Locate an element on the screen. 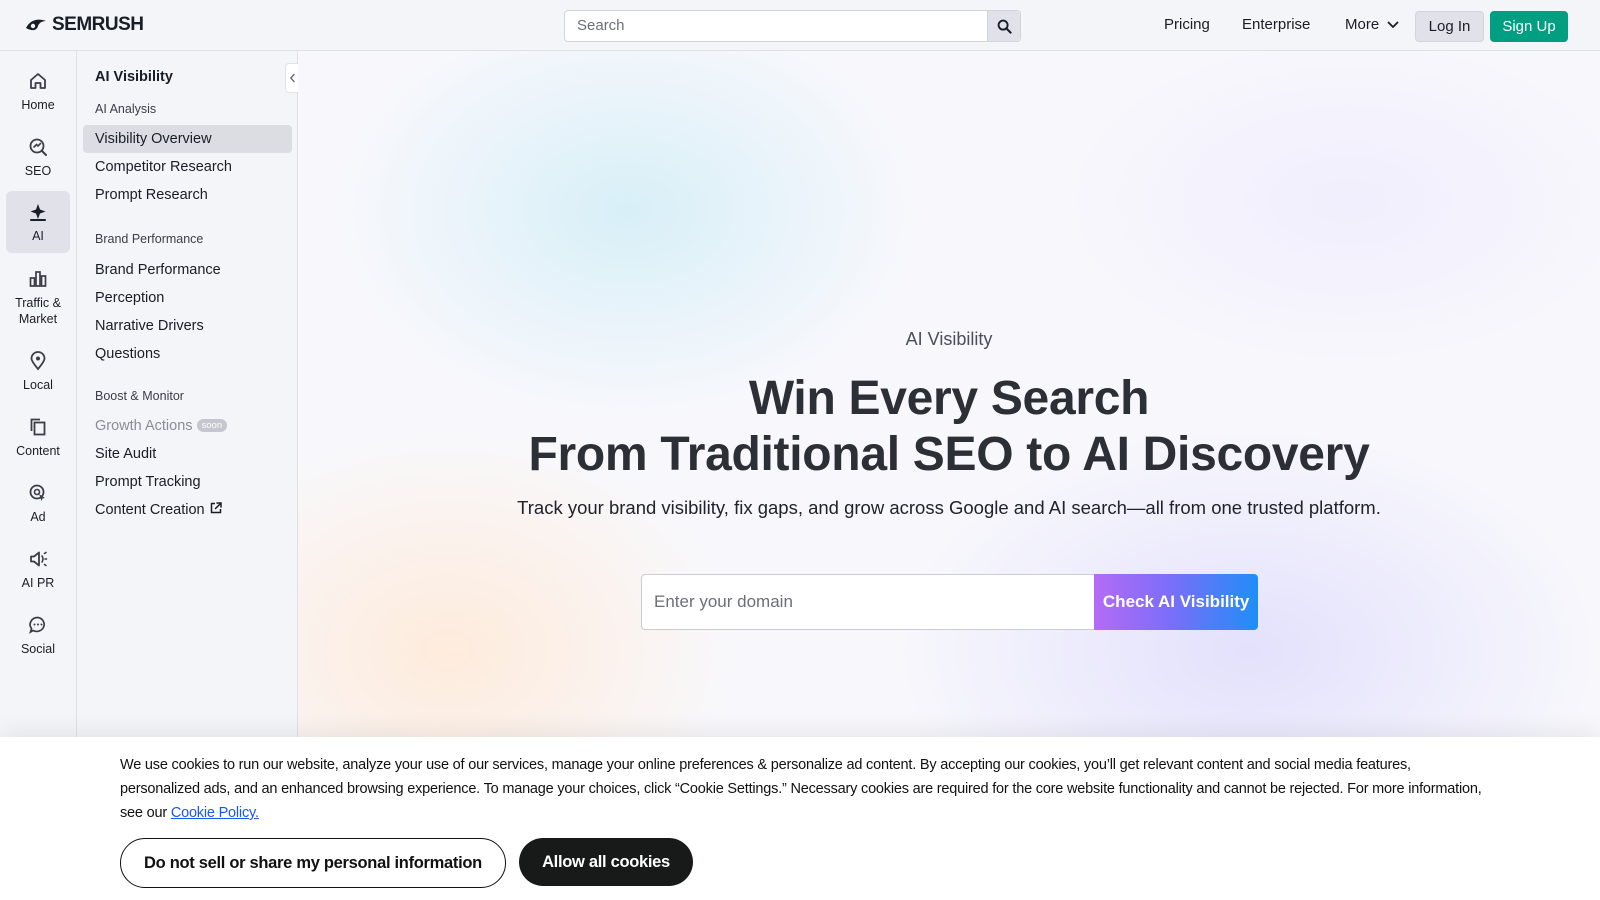 The image size is (1600, 900). signup-button: Sign Up is located at coordinates (1529, 26).